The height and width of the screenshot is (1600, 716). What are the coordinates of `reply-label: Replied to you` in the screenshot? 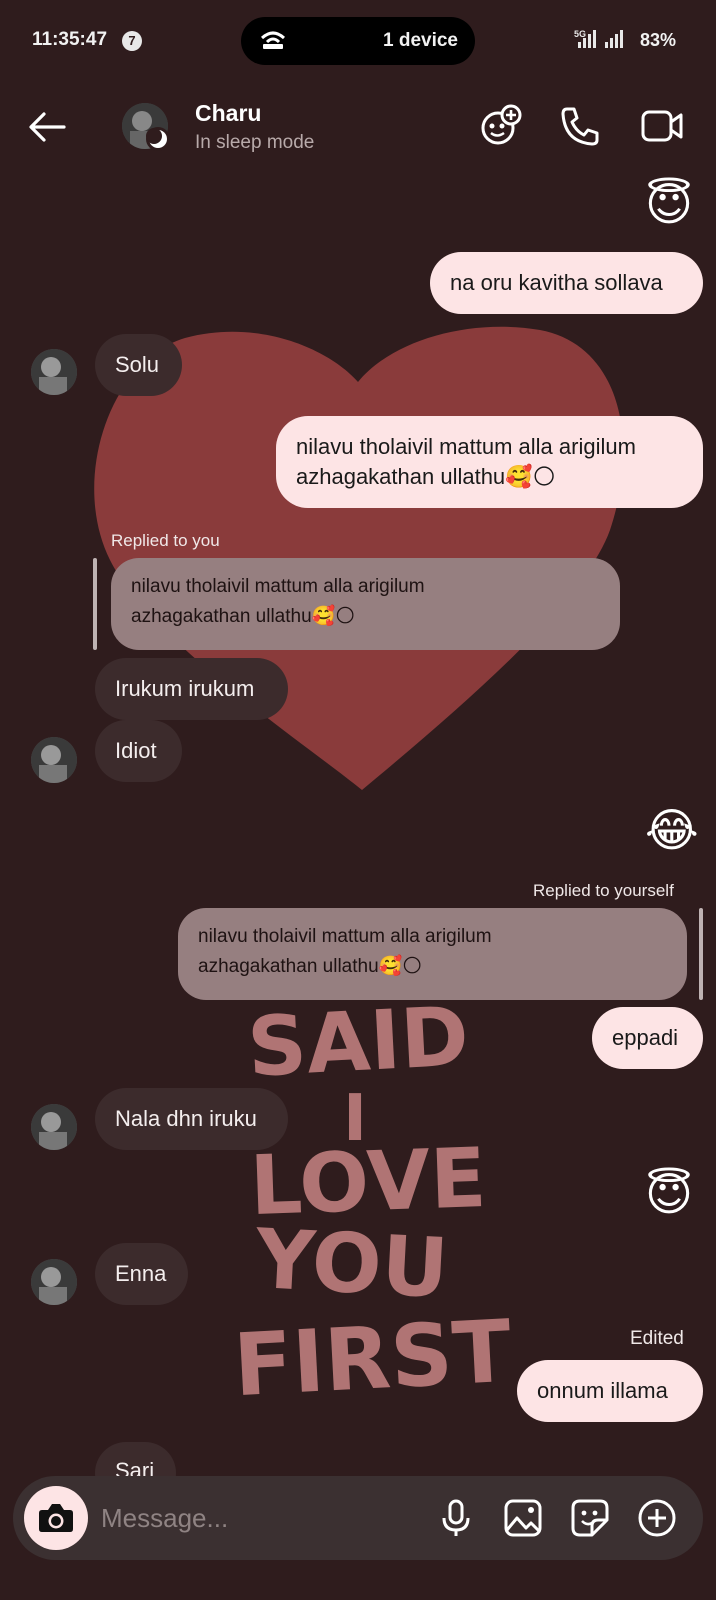 It's located at (165, 540).